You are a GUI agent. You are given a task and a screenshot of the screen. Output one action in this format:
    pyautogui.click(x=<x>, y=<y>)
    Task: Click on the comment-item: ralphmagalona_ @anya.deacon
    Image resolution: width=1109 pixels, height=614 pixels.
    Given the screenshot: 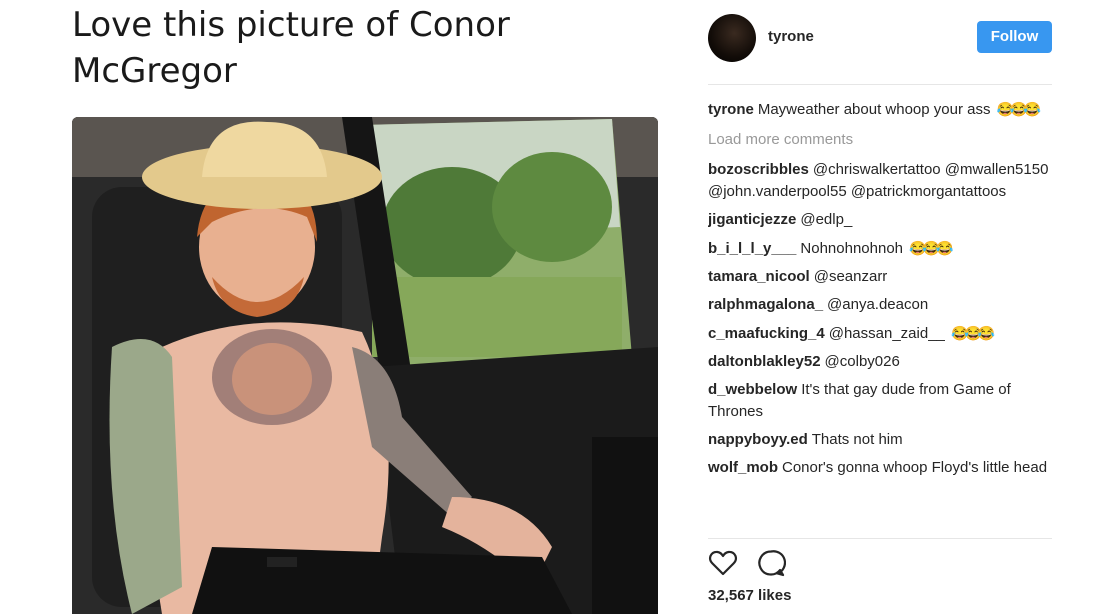 What is the action you would take?
    pyautogui.click(x=880, y=305)
    